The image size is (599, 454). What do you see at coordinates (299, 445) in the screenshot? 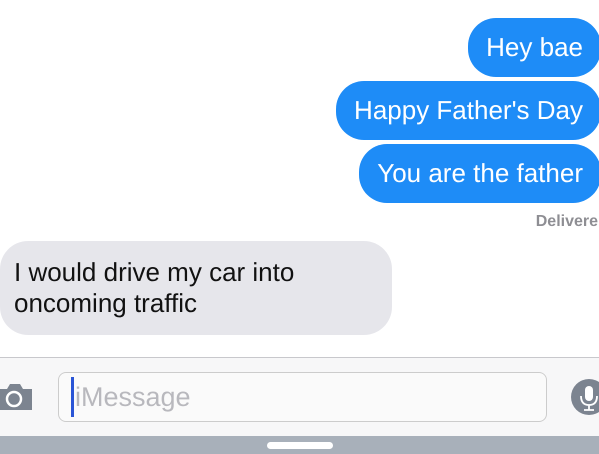
I see `home-indicator` at bounding box center [299, 445].